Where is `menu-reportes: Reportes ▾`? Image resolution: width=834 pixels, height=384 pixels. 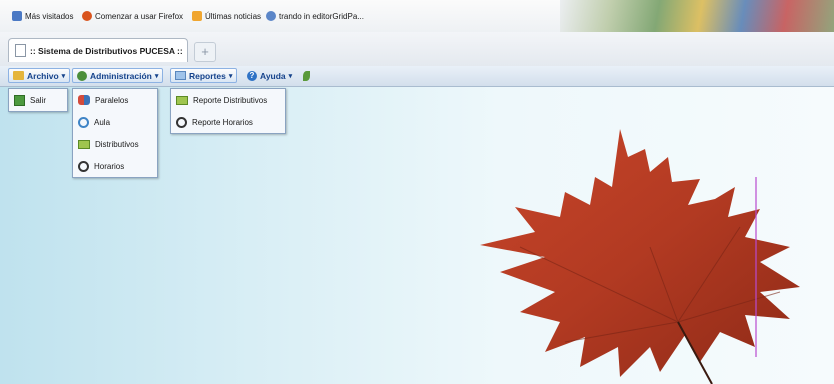 menu-reportes: Reportes ▾ is located at coordinates (204, 75).